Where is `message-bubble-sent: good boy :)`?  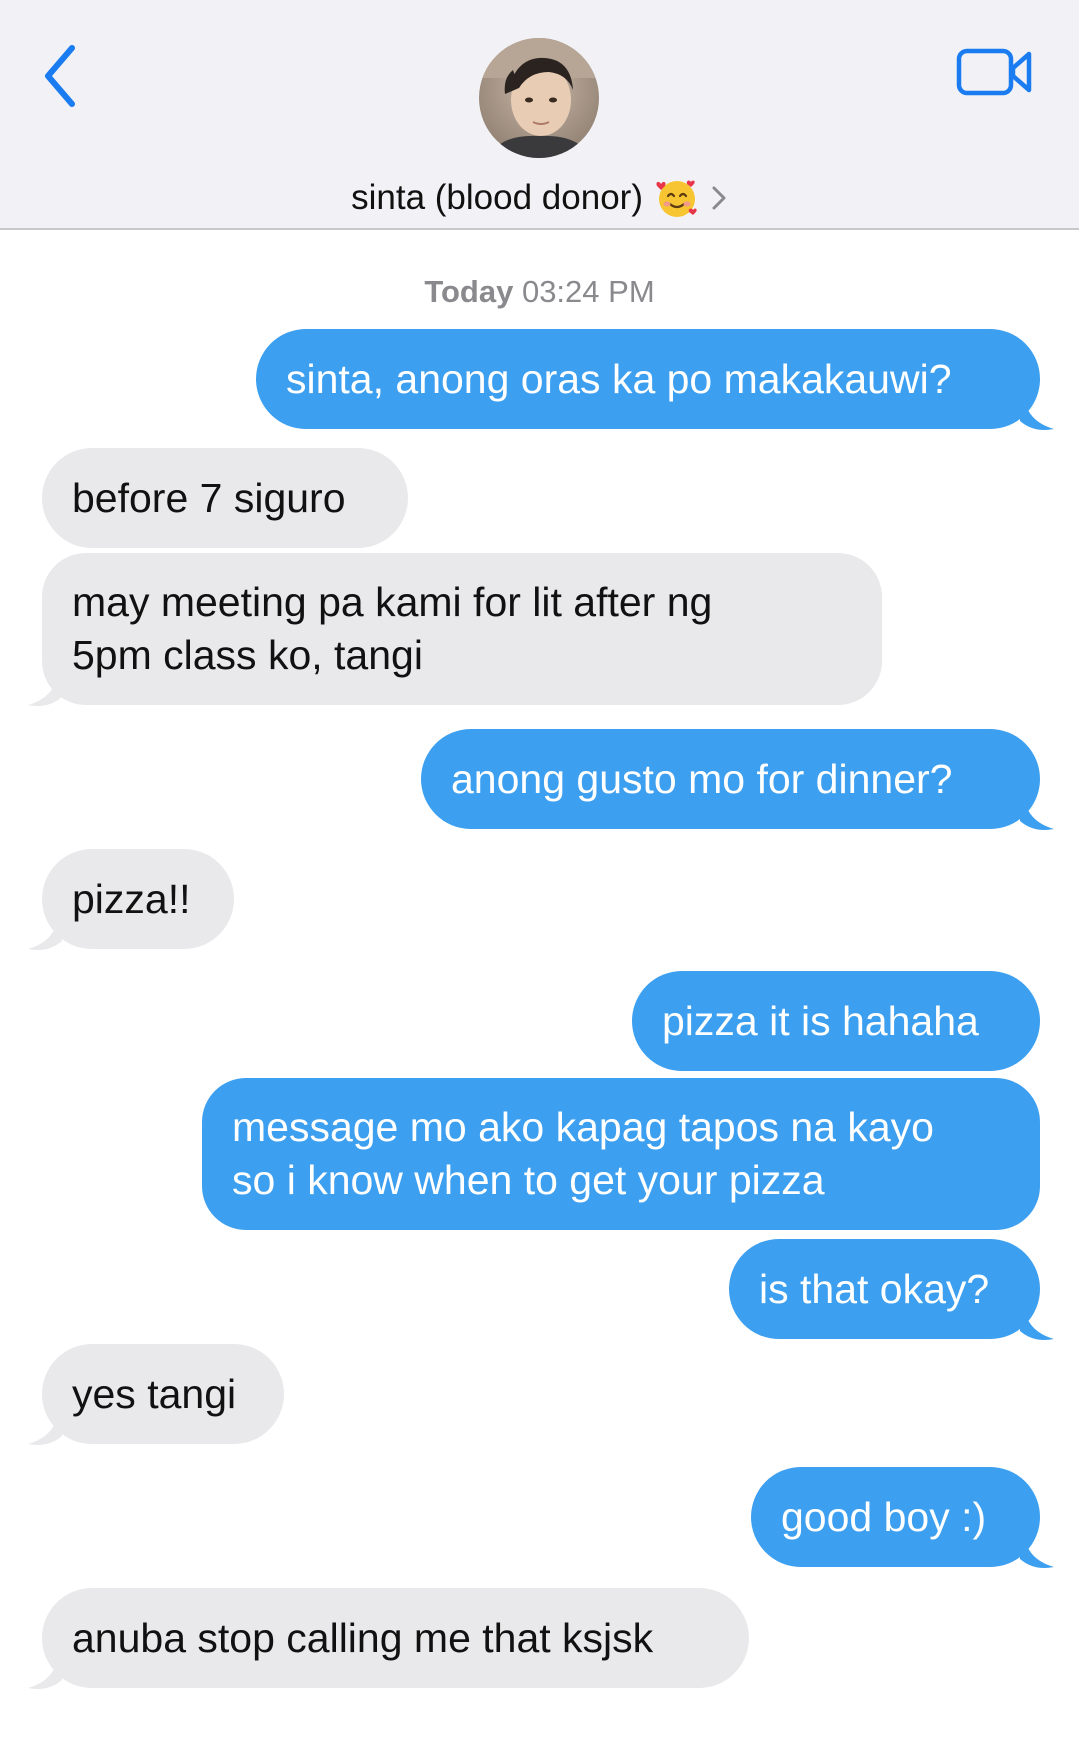 message-bubble-sent: good boy :) is located at coordinates (902, 1517).